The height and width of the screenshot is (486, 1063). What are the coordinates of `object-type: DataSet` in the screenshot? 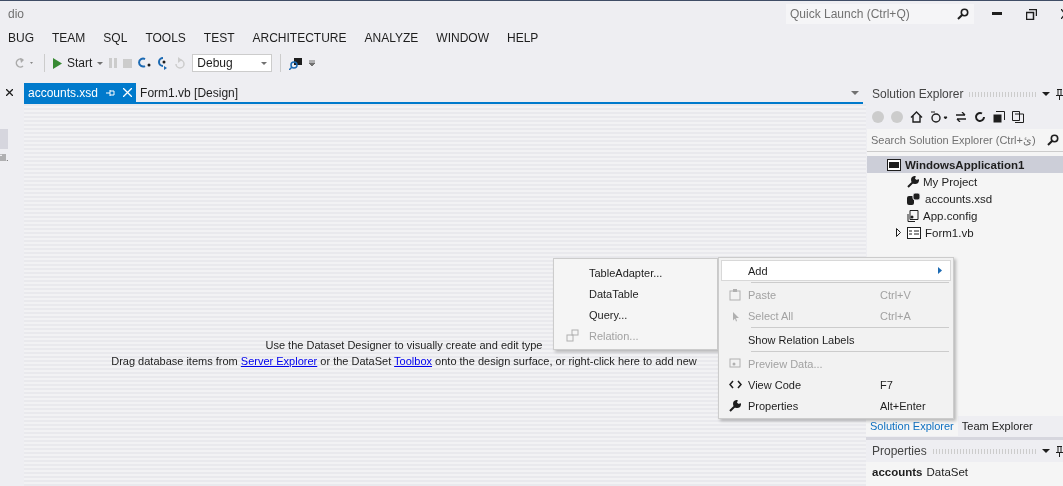 It's located at (947, 473).